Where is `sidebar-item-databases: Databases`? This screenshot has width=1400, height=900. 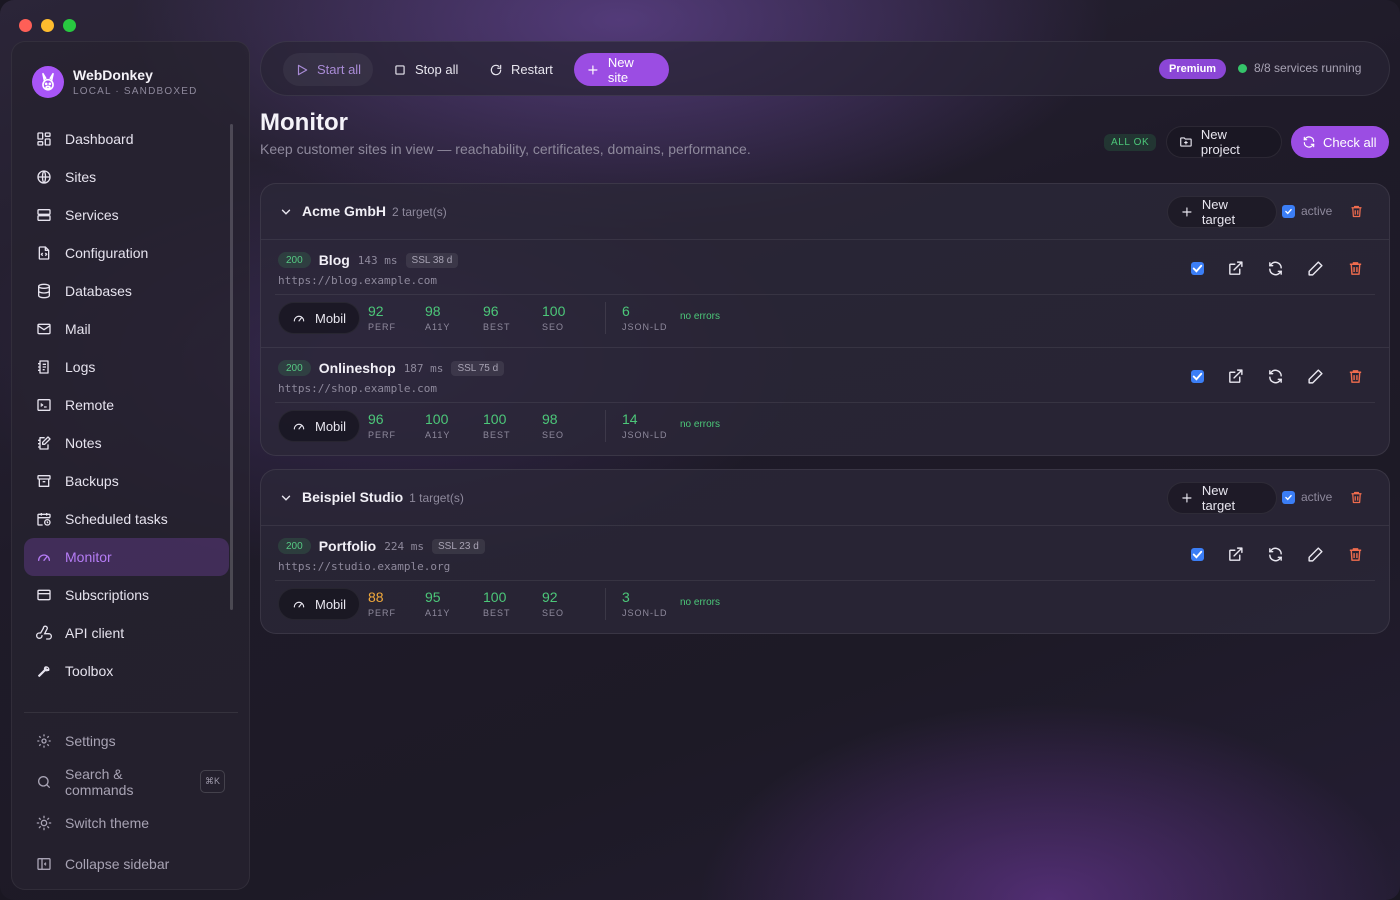 sidebar-item-databases: Databases is located at coordinates (126, 291).